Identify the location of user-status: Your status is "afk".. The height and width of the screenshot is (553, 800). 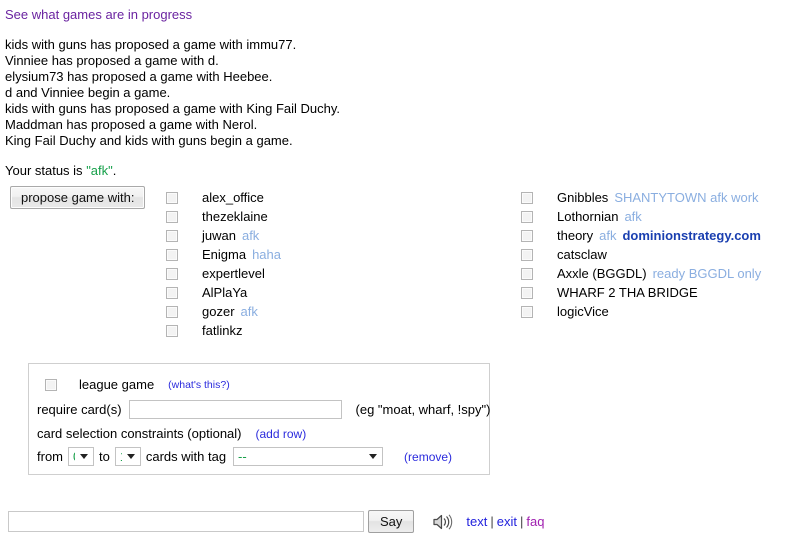
(60, 170).